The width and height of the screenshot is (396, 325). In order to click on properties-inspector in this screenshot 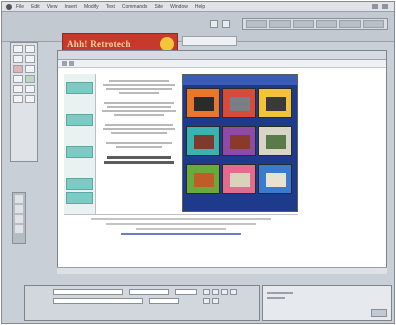, I will do `click(142, 303)`.